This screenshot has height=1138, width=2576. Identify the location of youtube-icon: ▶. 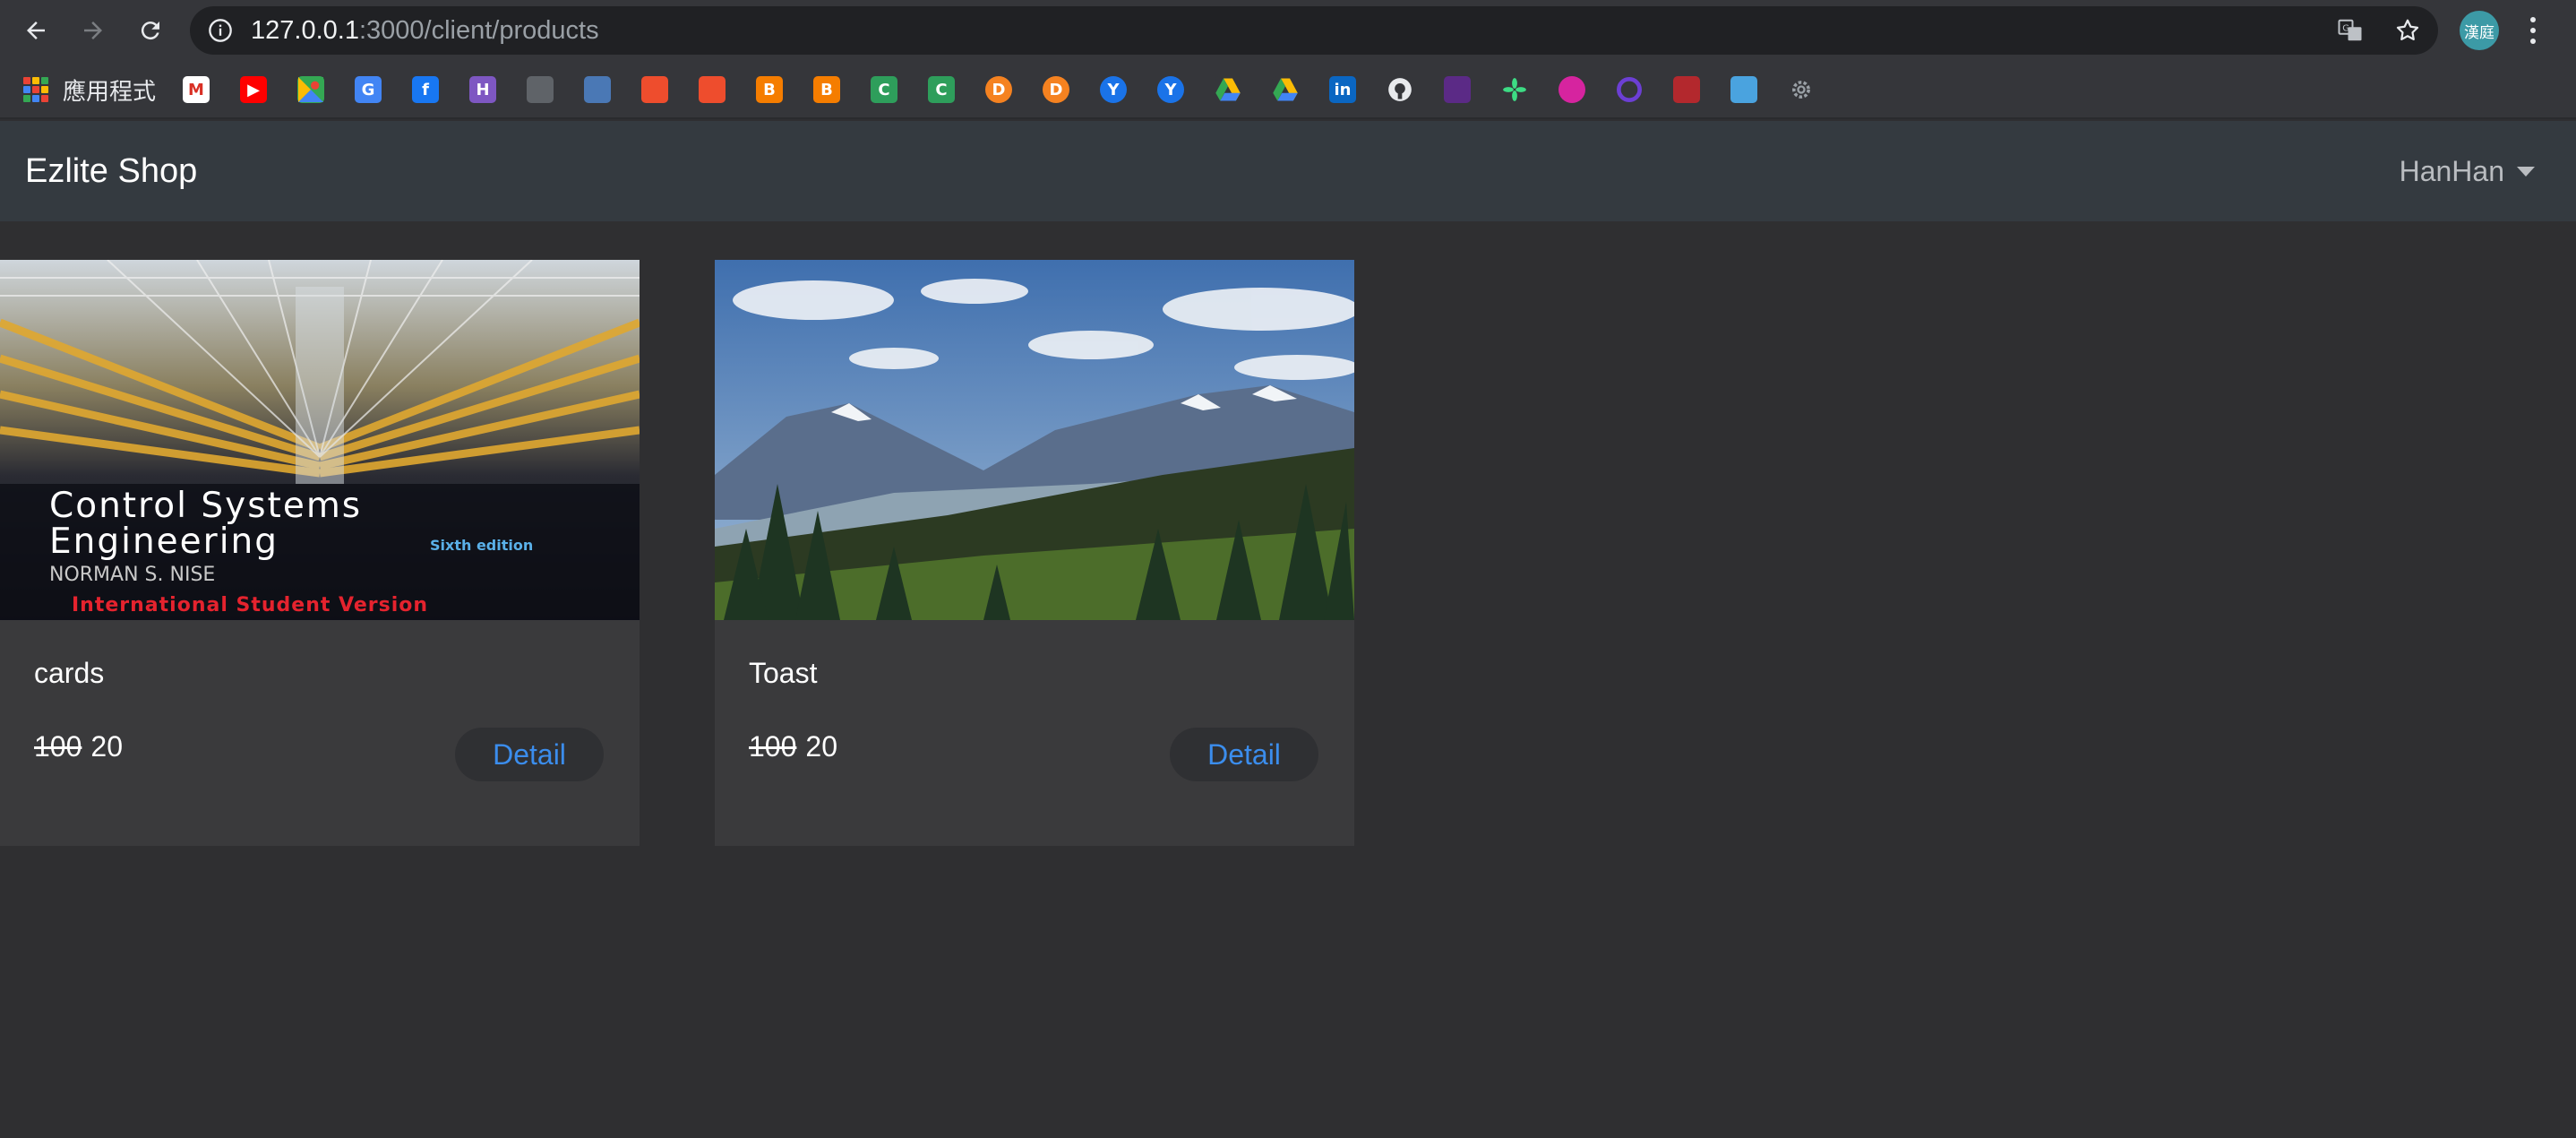
(253, 90).